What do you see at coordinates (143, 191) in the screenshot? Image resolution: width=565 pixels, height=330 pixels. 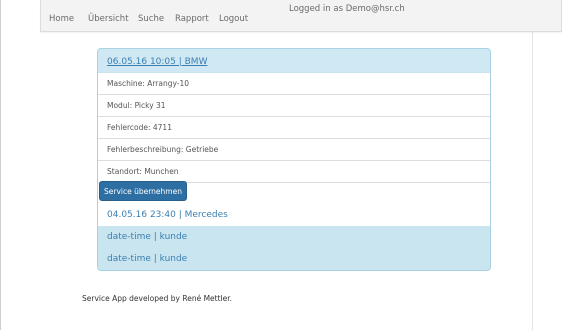 I see `take-over-service-button: Service übernehmen` at bounding box center [143, 191].